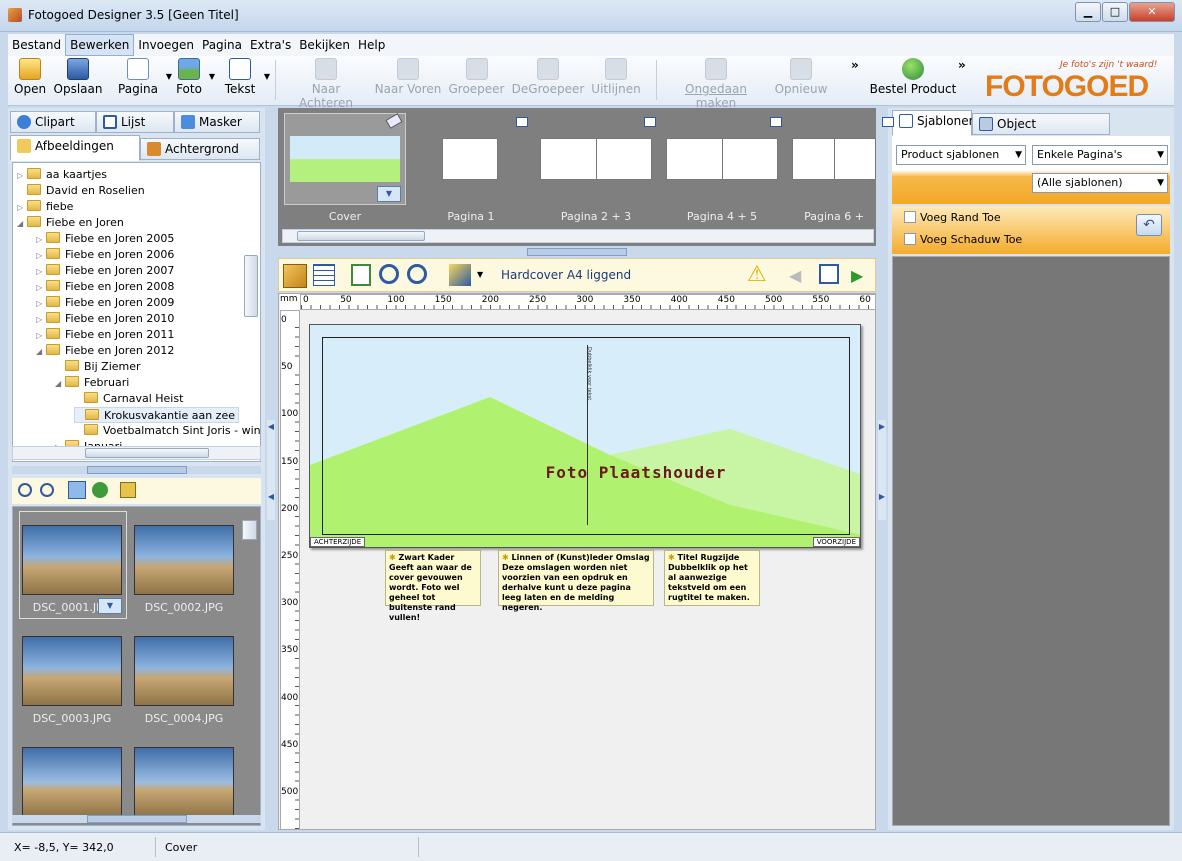 This screenshot has height=861, width=1182. What do you see at coordinates (105, 303) in the screenshot?
I see `tree-item: ▷ Fiebe en Joren 2009` at bounding box center [105, 303].